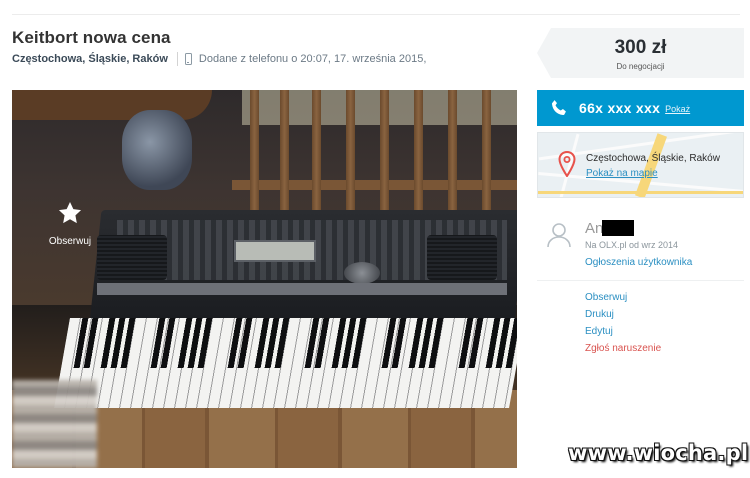 Image resolution: width=750 pixels, height=478 pixels. I want to click on listing-location: Częstochowa, Śląskie, Raków, so click(90, 59).